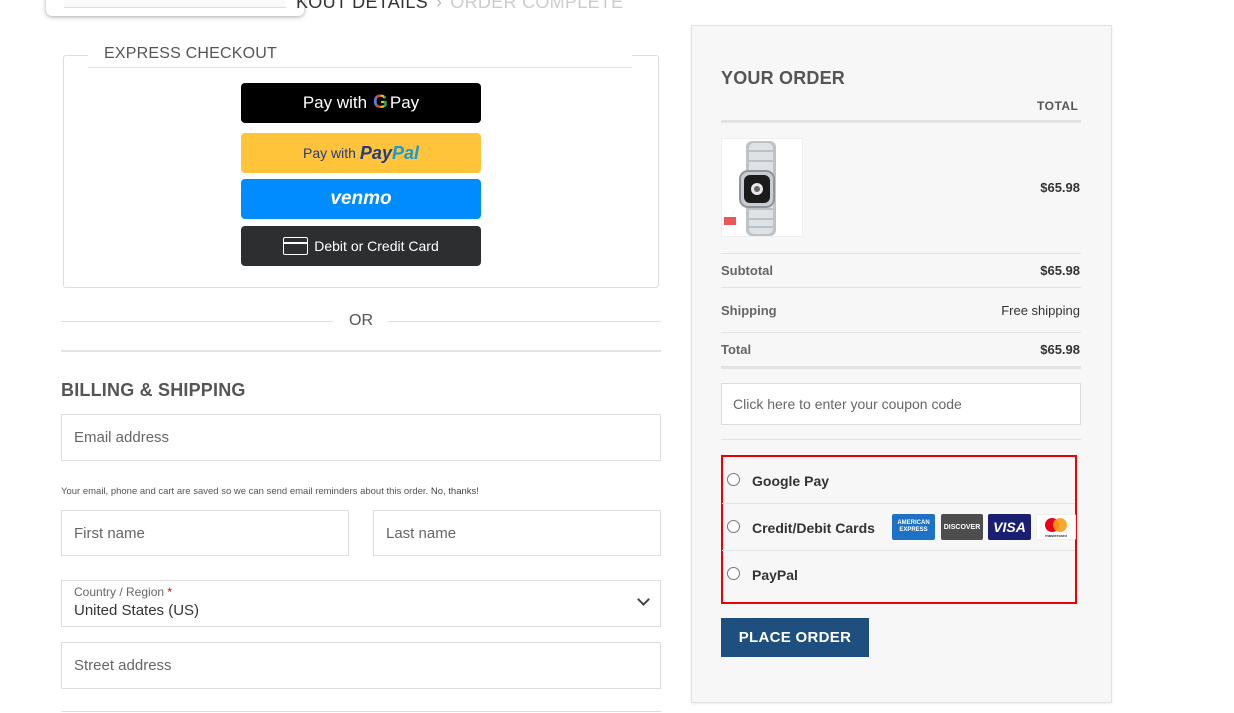  Describe the element at coordinates (517, 533) in the screenshot. I see `last-name-field: Last name` at that location.